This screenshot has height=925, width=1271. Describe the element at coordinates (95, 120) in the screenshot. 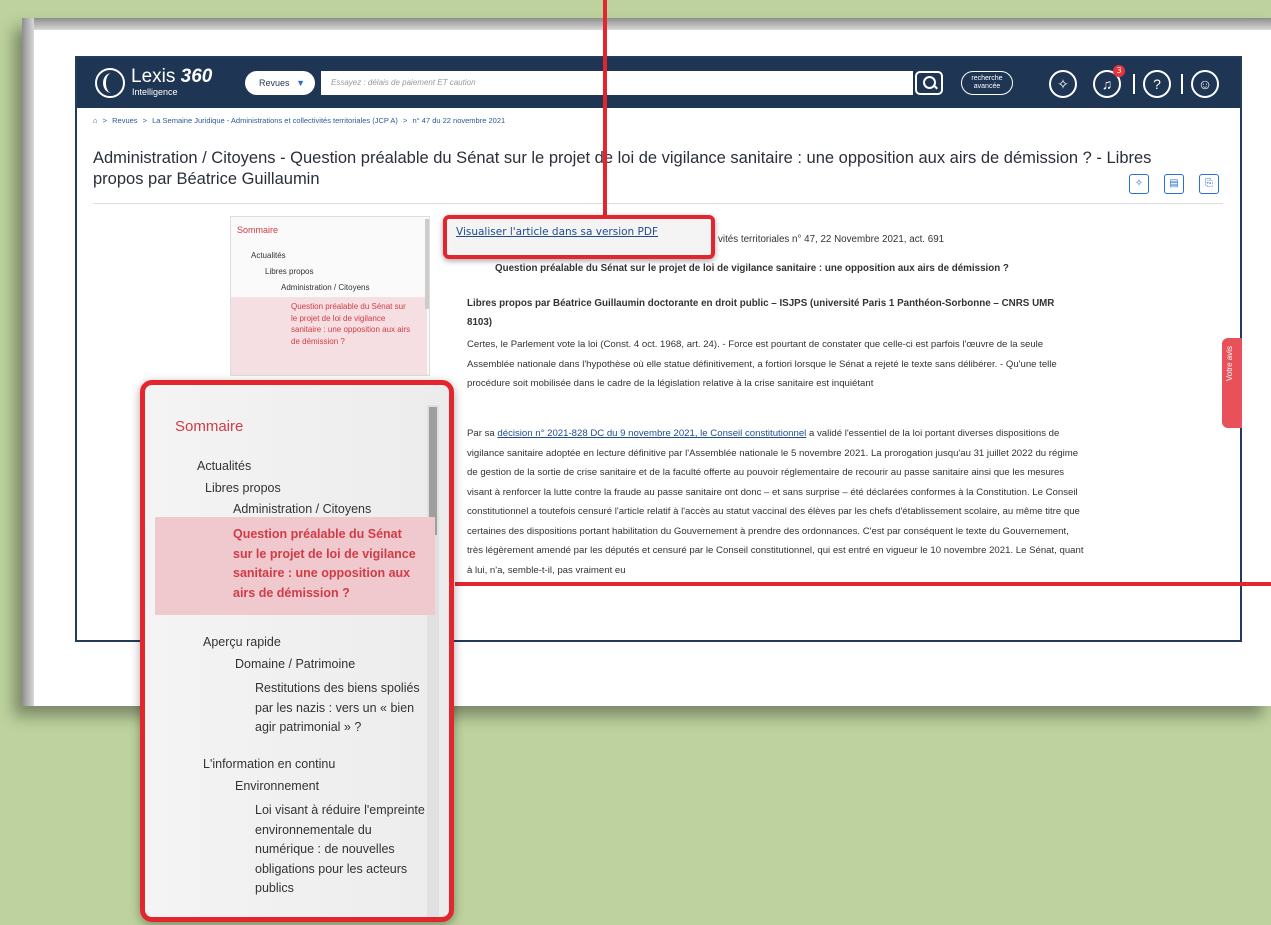

I see `home-icon: ⌂` at that location.